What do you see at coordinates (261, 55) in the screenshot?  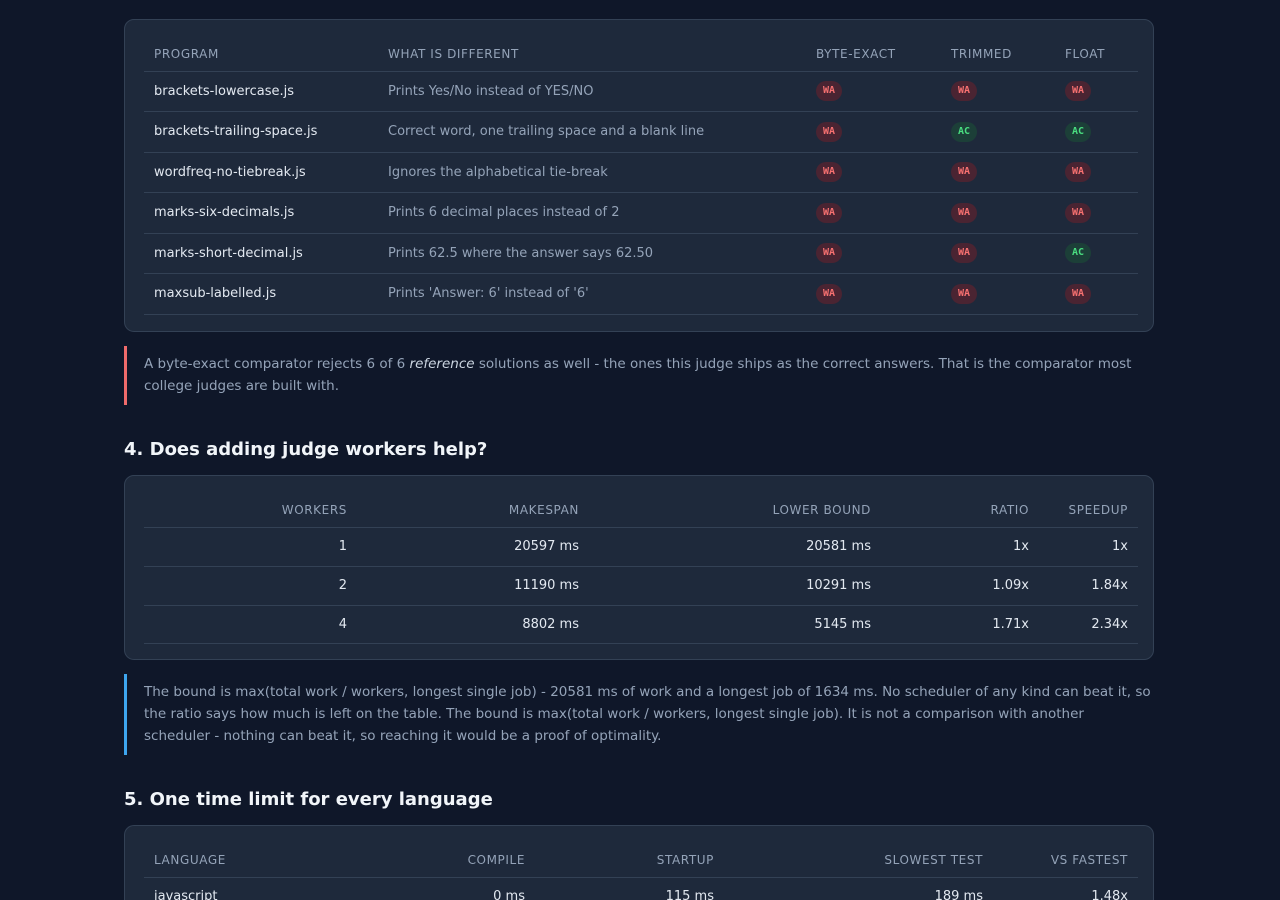 I see `col-program: PROGRAM` at bounding box center [261, 55].